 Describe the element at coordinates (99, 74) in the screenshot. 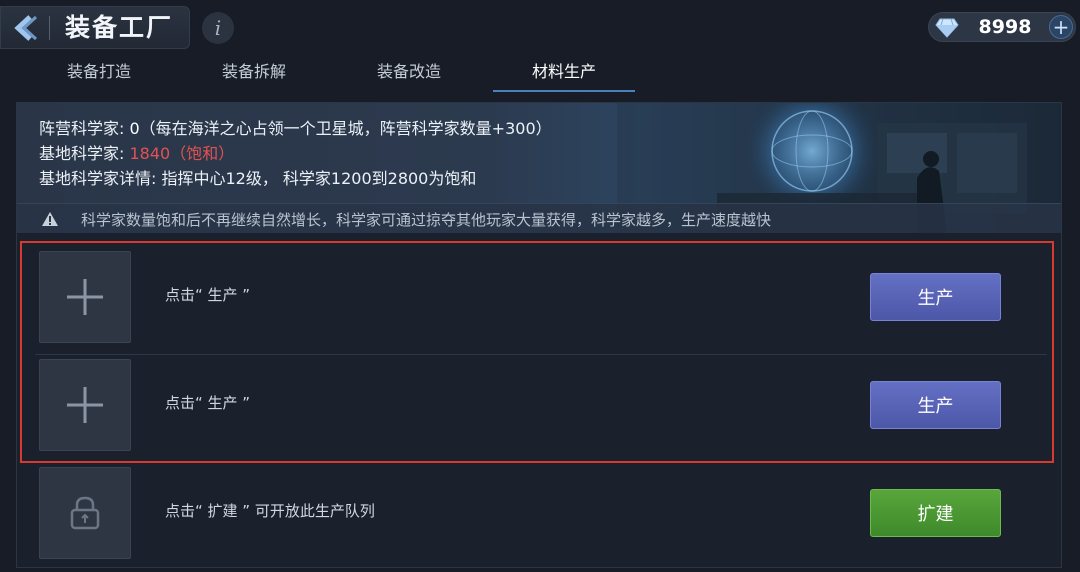

I see `tab-equipment-craft: 装备打造` at that location.